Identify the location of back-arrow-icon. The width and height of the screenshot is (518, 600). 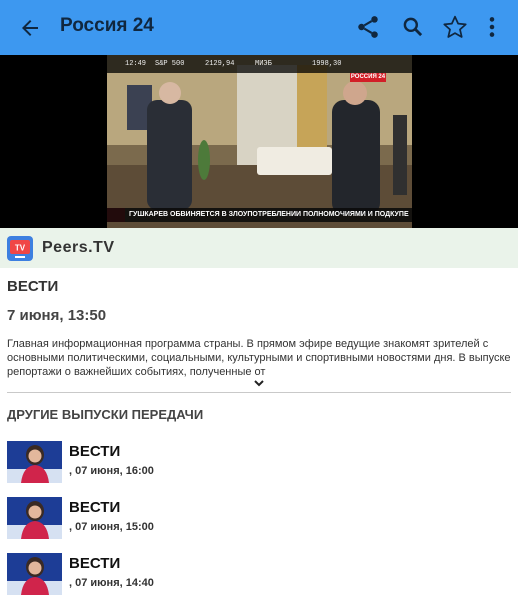
(30, 28).